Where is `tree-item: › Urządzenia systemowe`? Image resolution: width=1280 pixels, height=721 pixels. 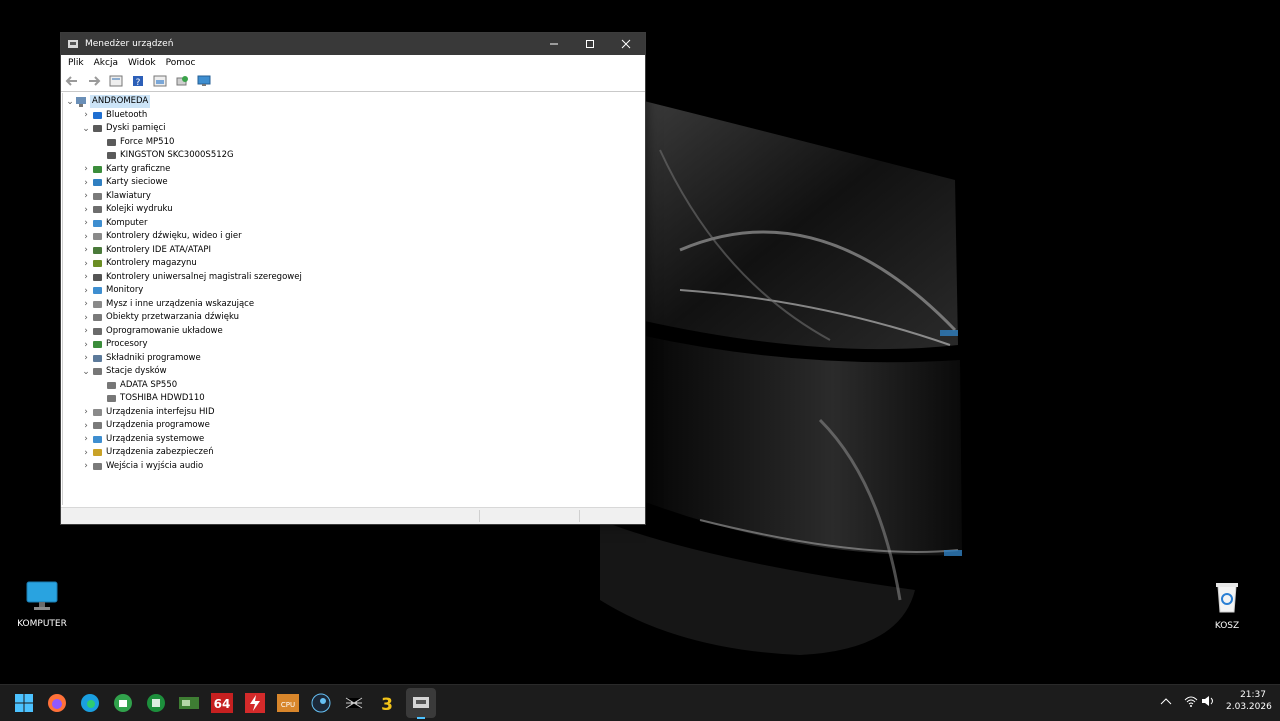
tree-item: › Urządzenia systemowe is located at coordinates (142, 439).